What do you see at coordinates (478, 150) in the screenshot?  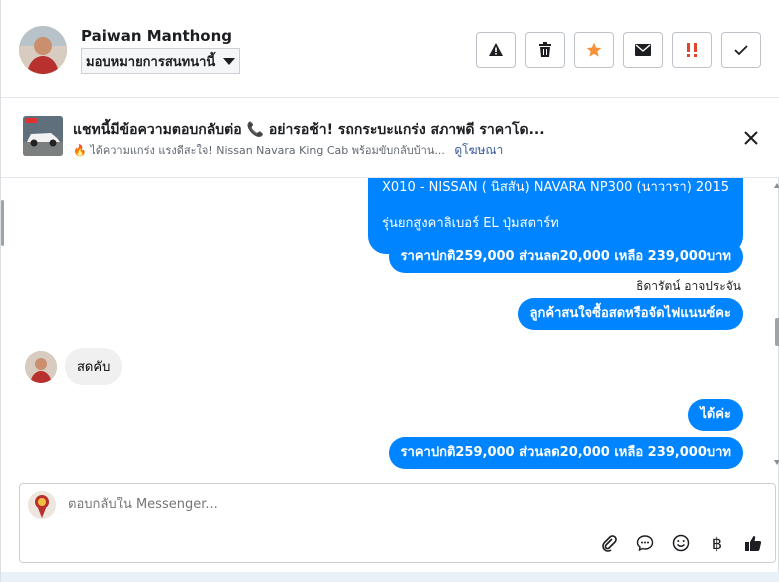 I see `view-ad-link: ดูโฆษณา` at bounding box center [478, 150].